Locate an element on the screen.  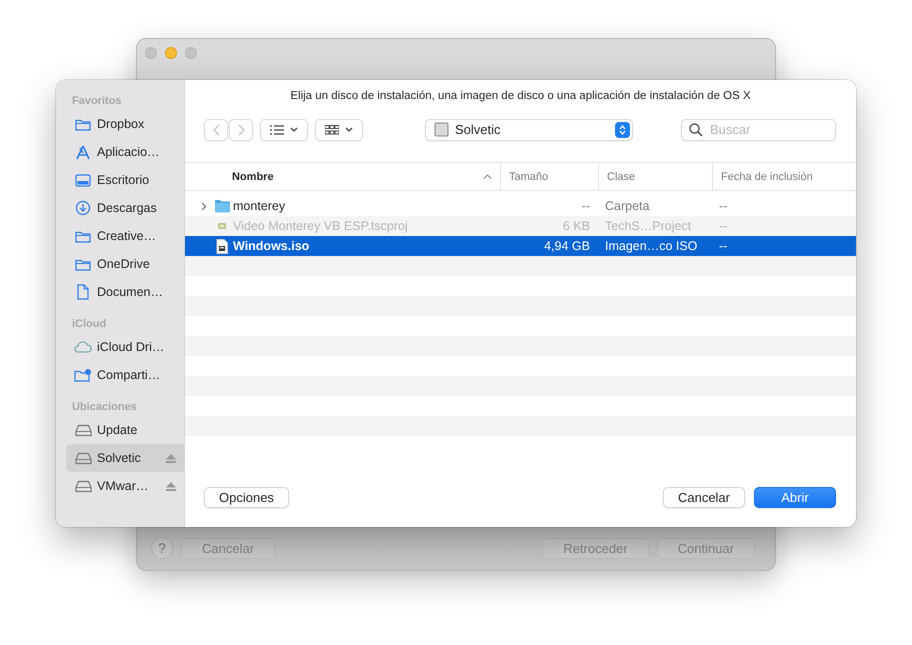
column-header: Fecha de inclusión is located at coordinates (784, 176).